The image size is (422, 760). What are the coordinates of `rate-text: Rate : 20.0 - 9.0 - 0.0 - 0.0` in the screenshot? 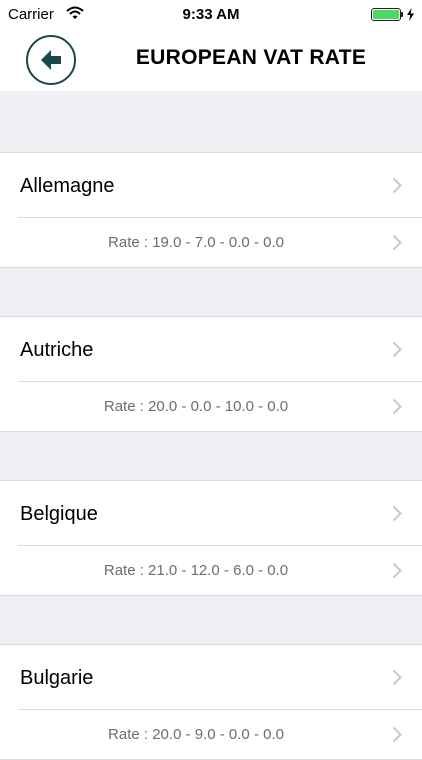 It's located at (196, 734).